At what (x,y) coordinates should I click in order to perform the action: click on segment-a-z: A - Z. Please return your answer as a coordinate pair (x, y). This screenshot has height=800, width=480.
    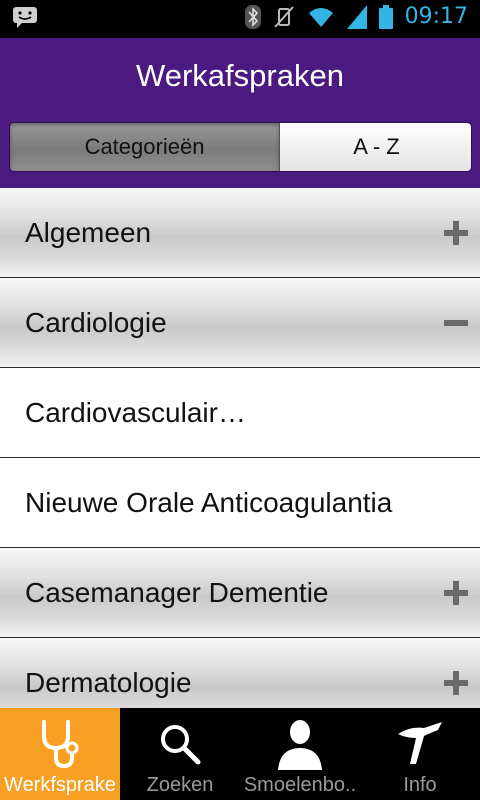
    Looking at the image, I should click on (375, 147).